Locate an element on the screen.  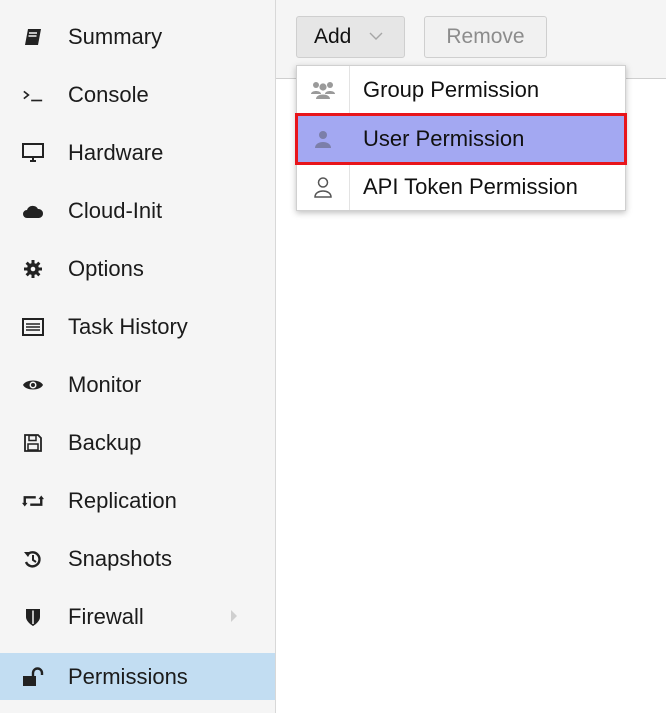
sidebar-item-label: Console is located at coordinates (108, 94).